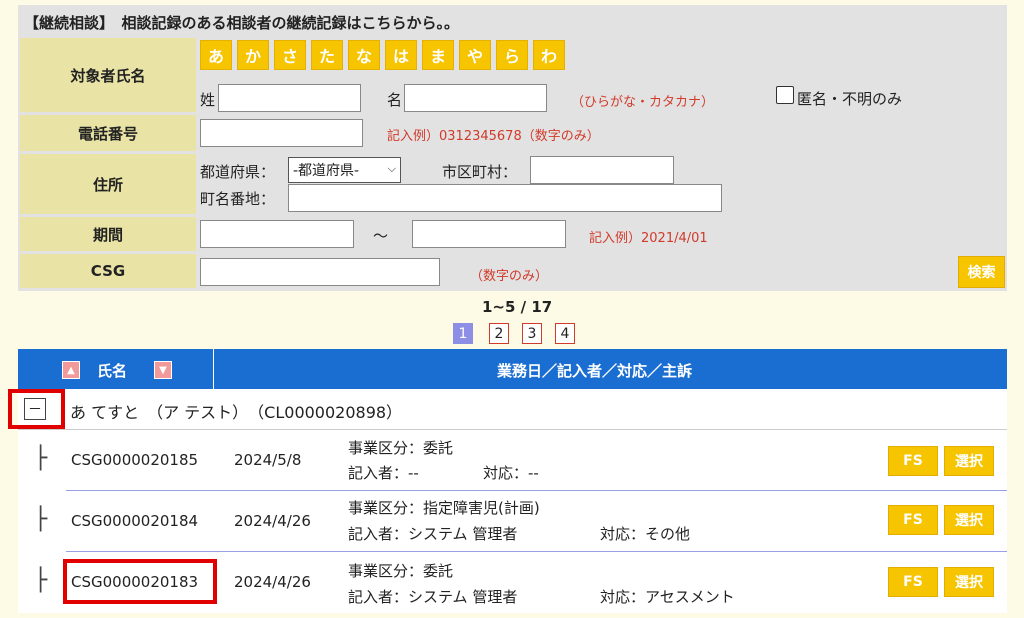 This screenshot has width=1024, height=618. I want to click on kana-button-wa: わ, so click(549, 55).